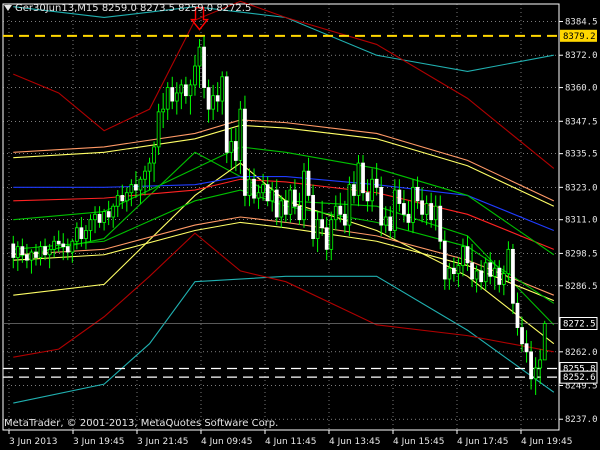  Describe the element at coordinates (581, 254) in the screenshot. I see `y-tick-label: 8298.5` at that location.